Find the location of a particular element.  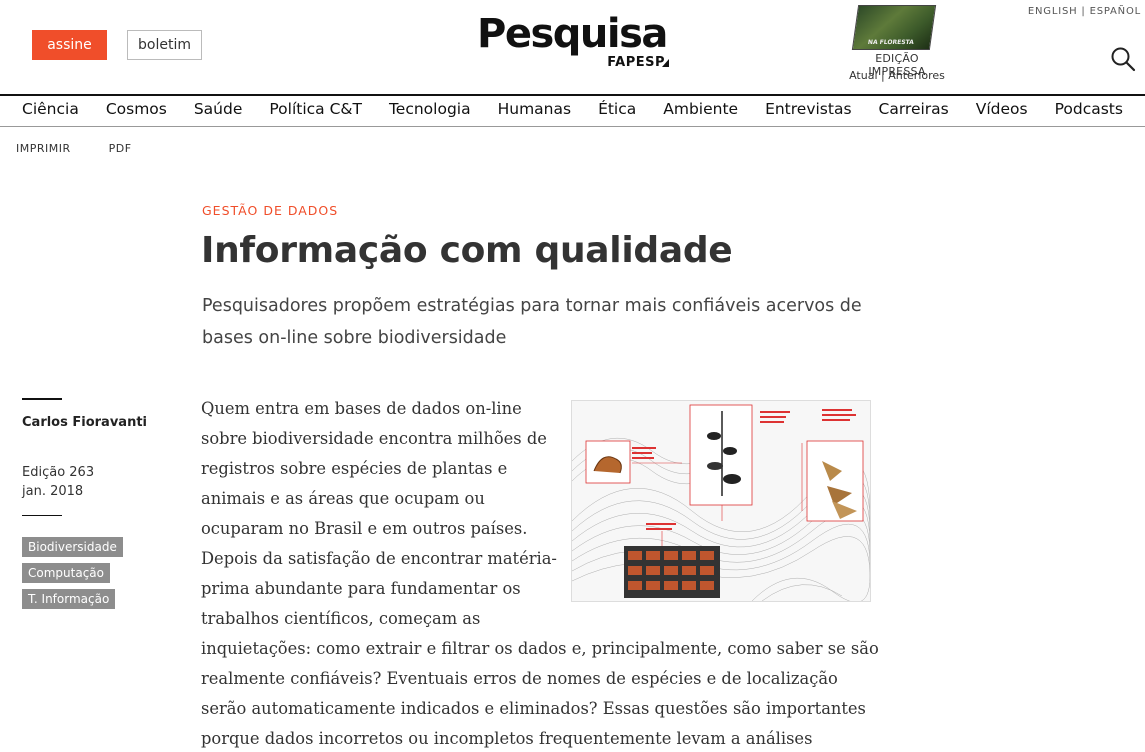

language-switcher: ENGLISH | ESPAÑOL is located at coordinates (1084, 11).